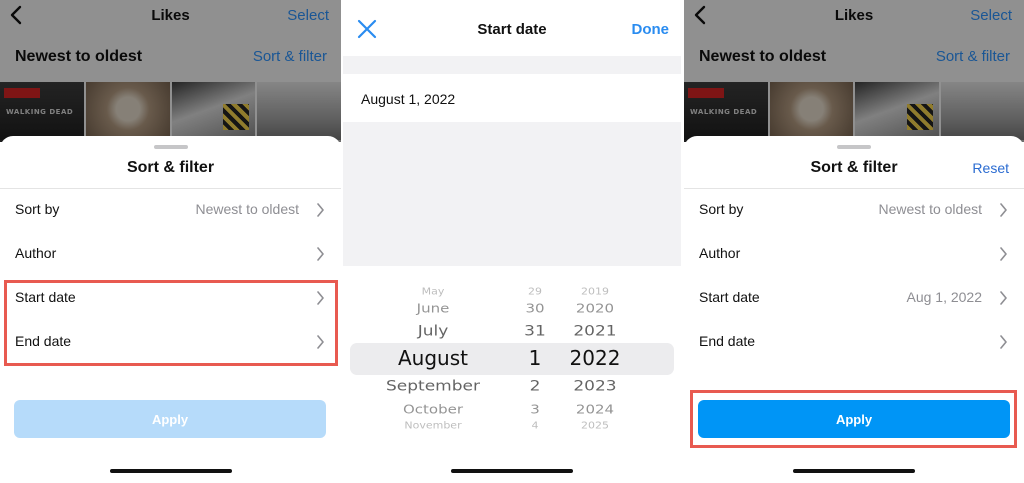 The width and height of the screenshot is (1024, 483). I want to click on year-option: 2021, so click(595, 331).